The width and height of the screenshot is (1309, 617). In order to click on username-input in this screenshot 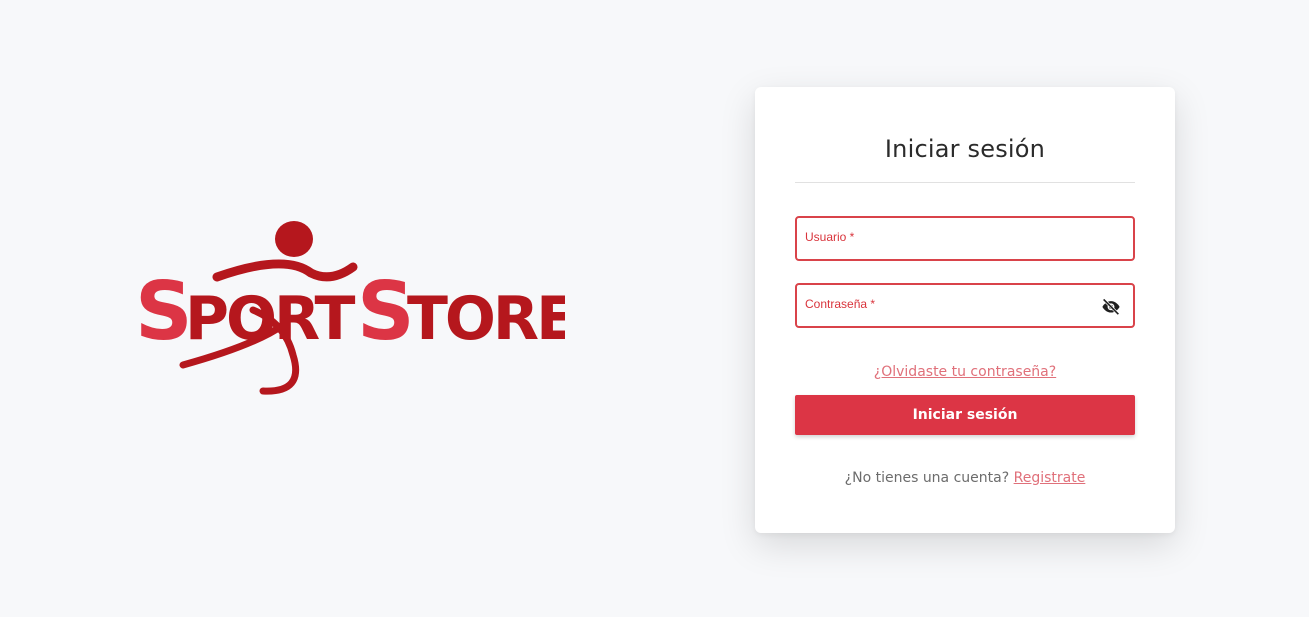, I will do `click(949, 247)`.